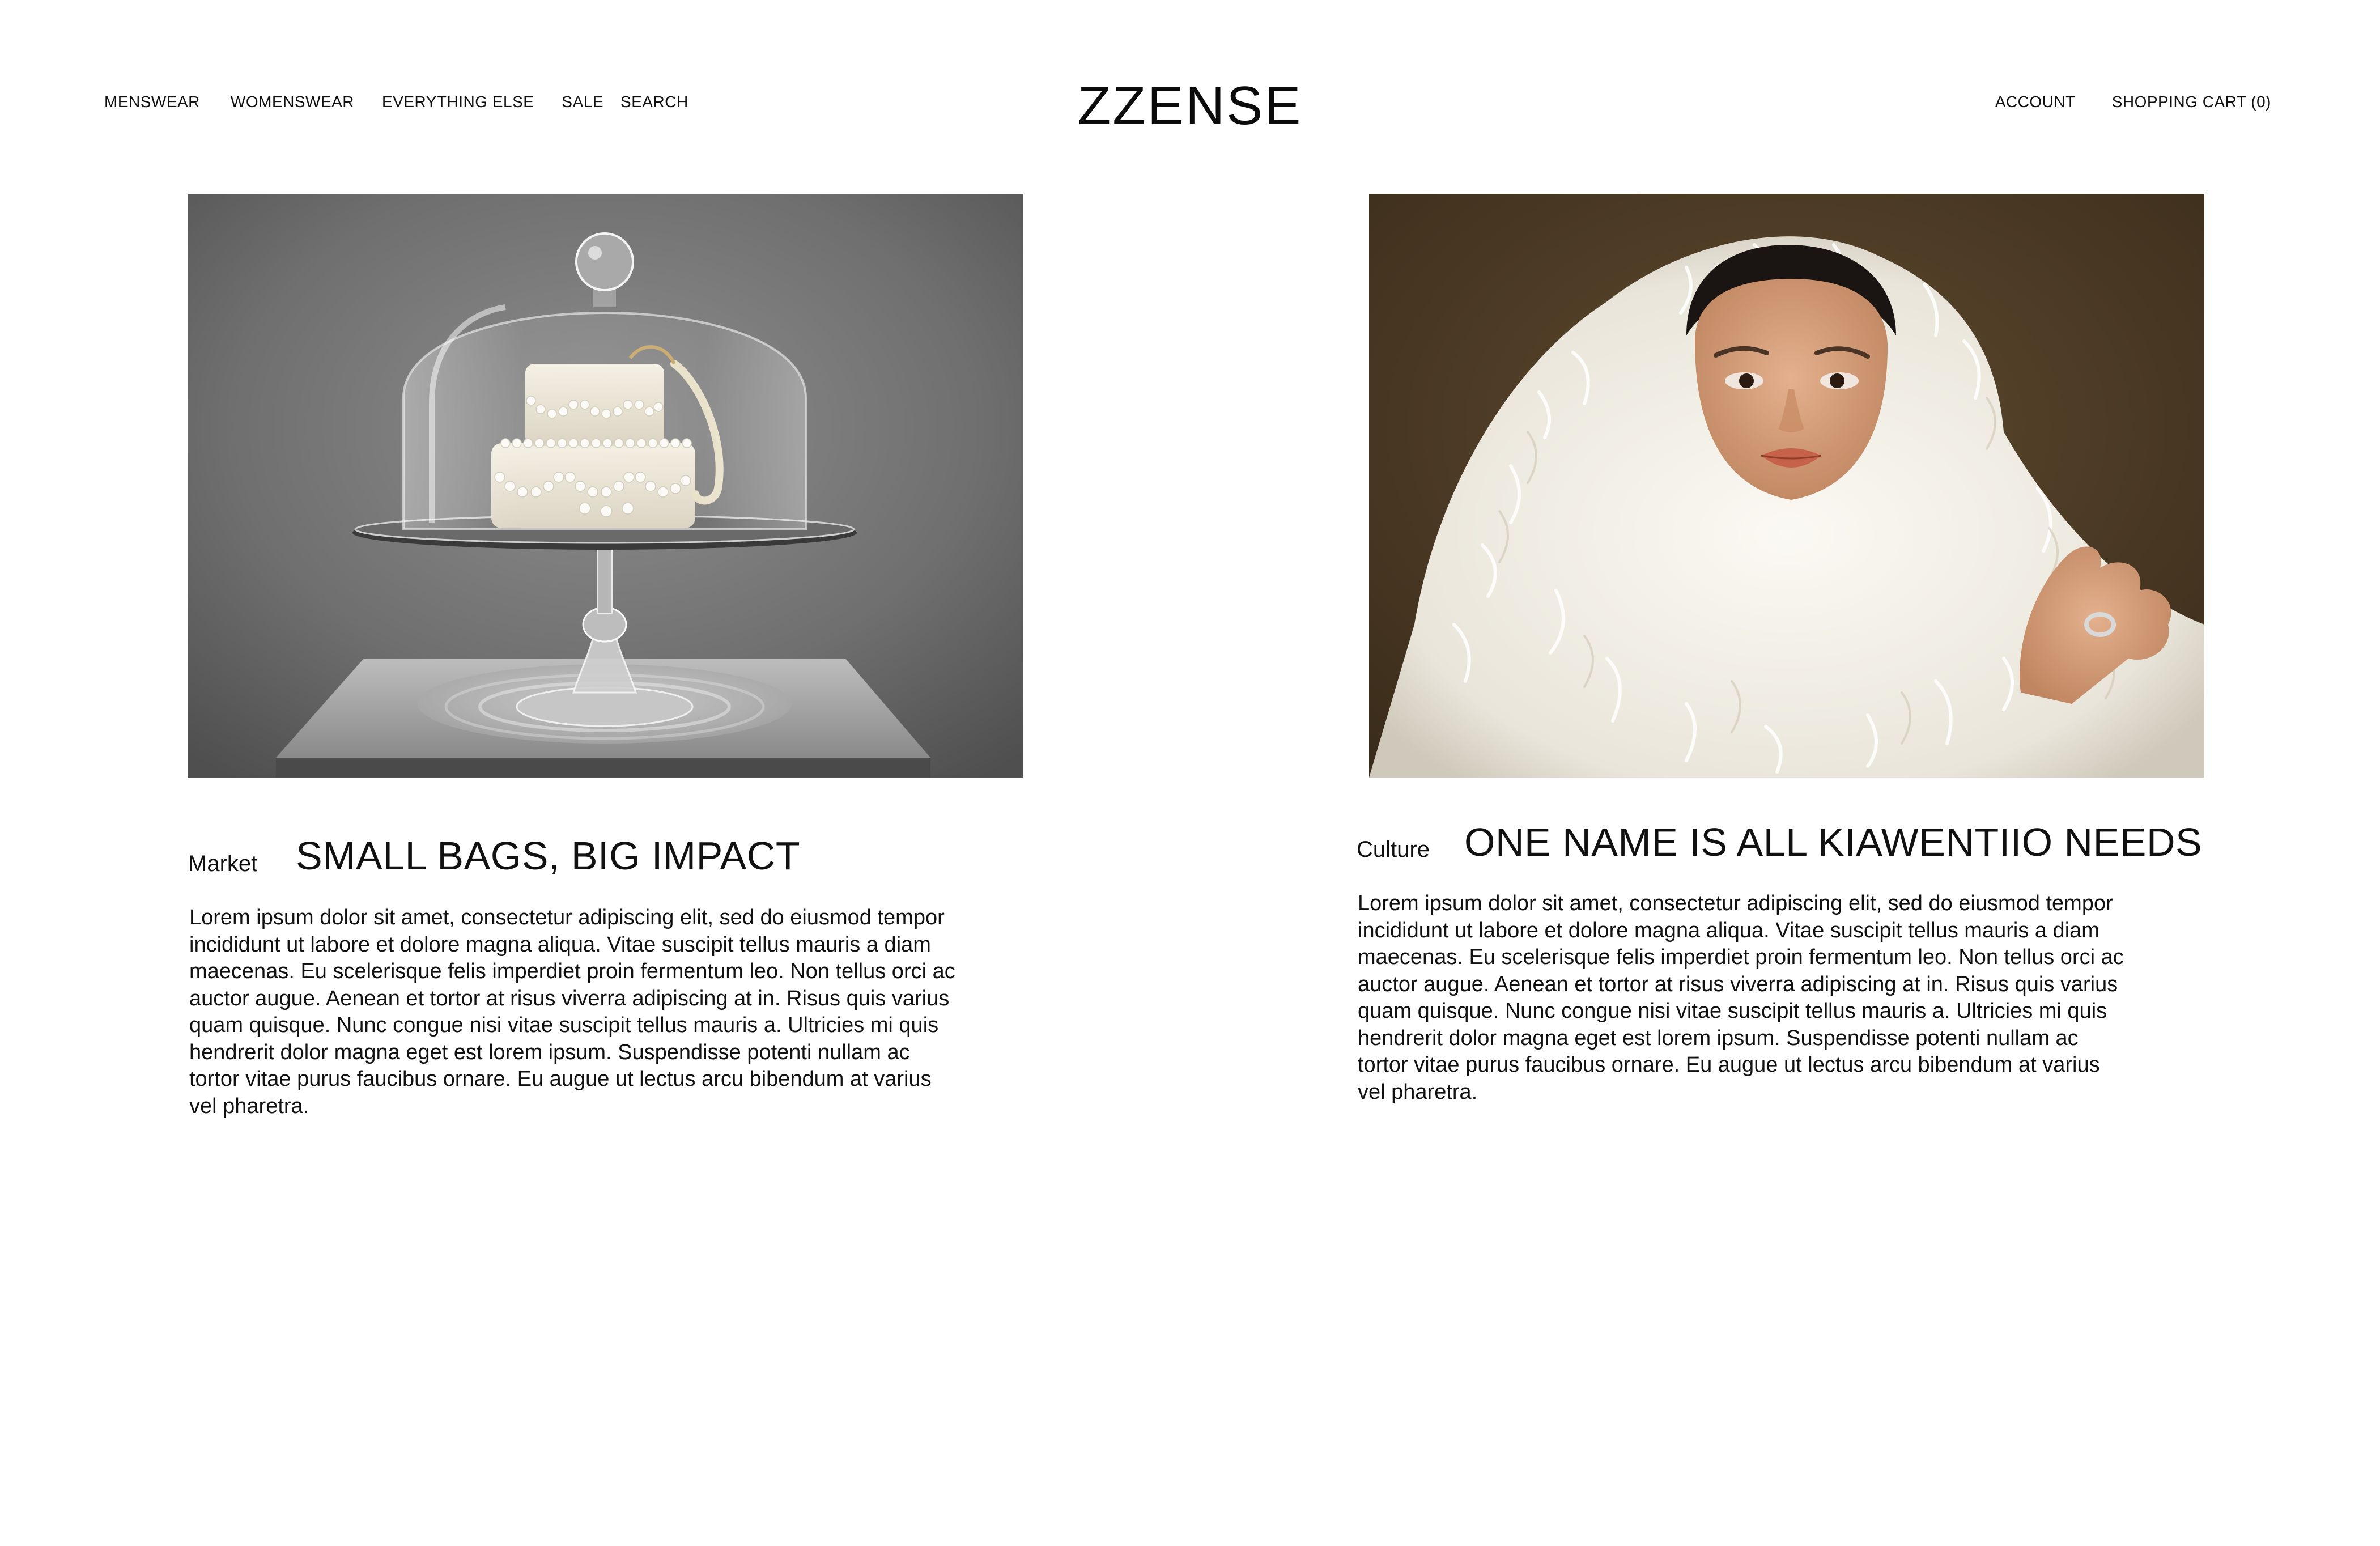  Describe the element at coordinates (2178, 102) in the screenshot. I see `shopping-cart-label: SHOPPING CART` at that location.